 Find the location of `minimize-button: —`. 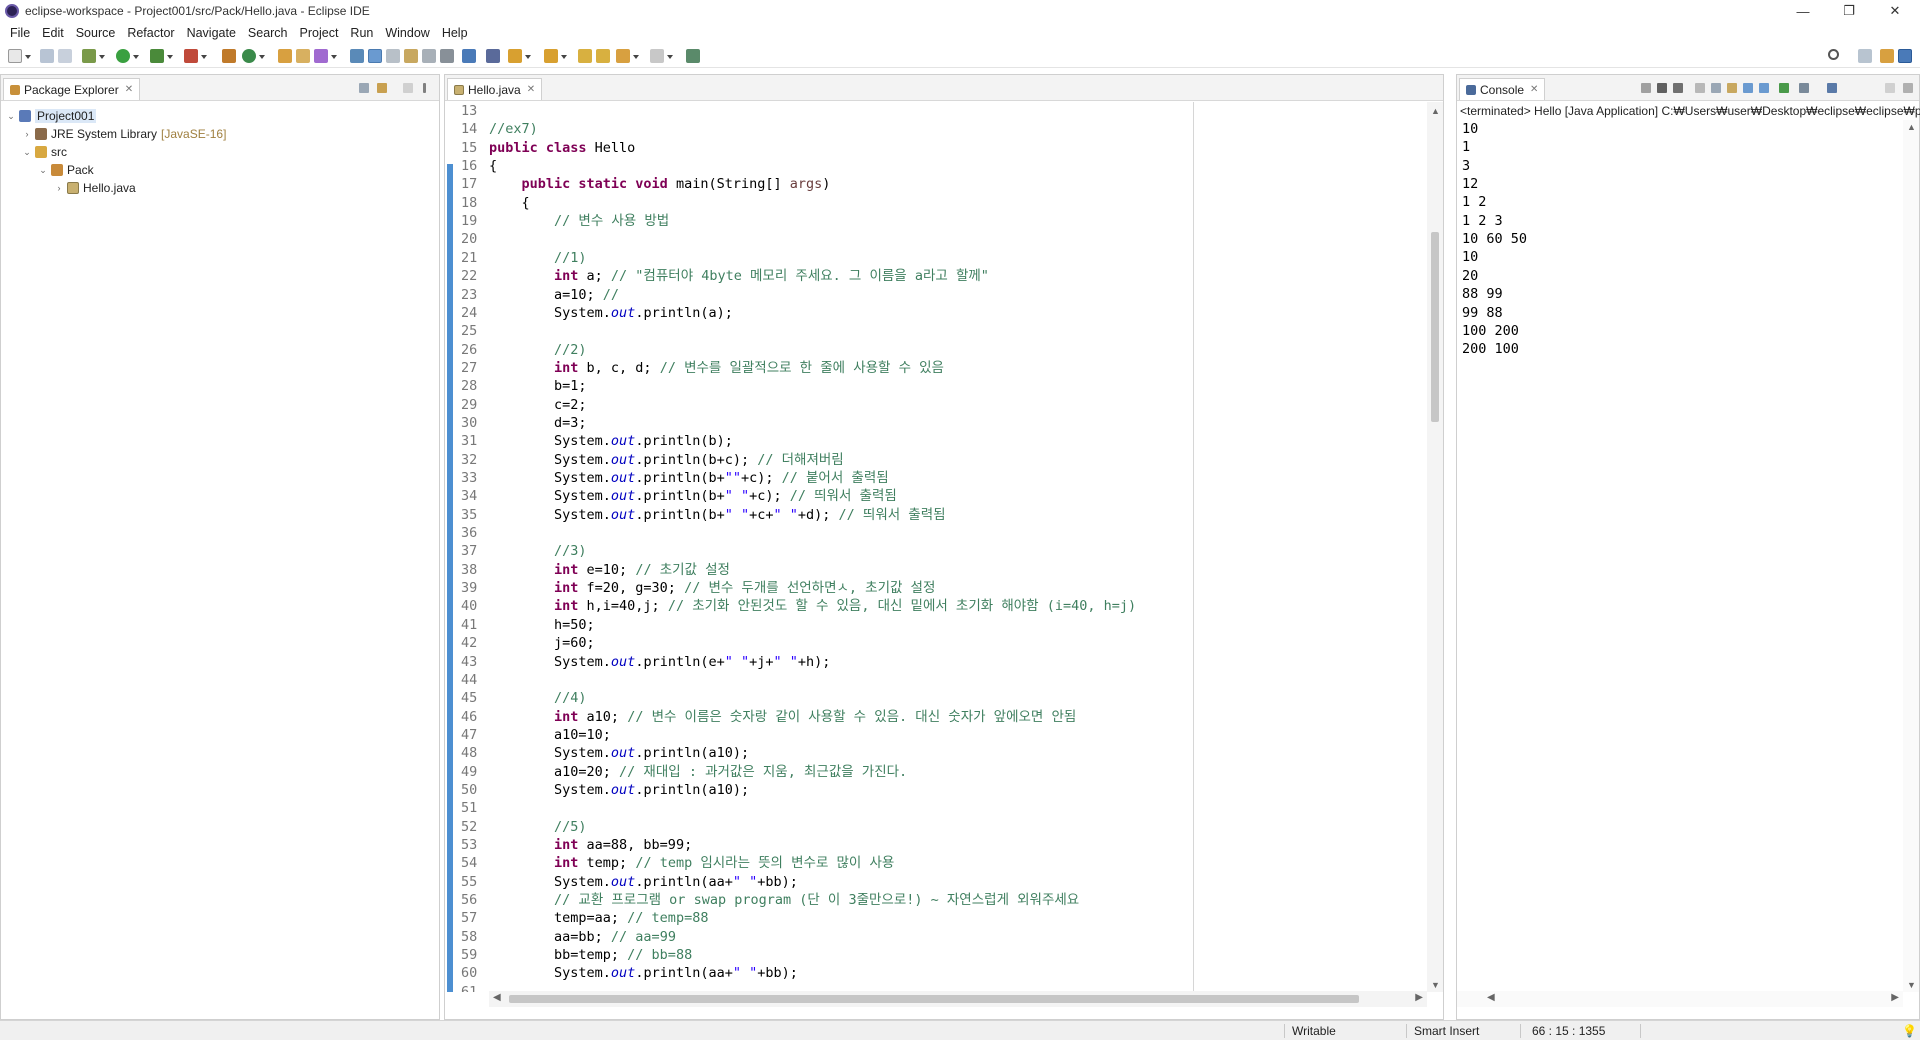

minimize-button: — is located at coordinates (1803, 11).